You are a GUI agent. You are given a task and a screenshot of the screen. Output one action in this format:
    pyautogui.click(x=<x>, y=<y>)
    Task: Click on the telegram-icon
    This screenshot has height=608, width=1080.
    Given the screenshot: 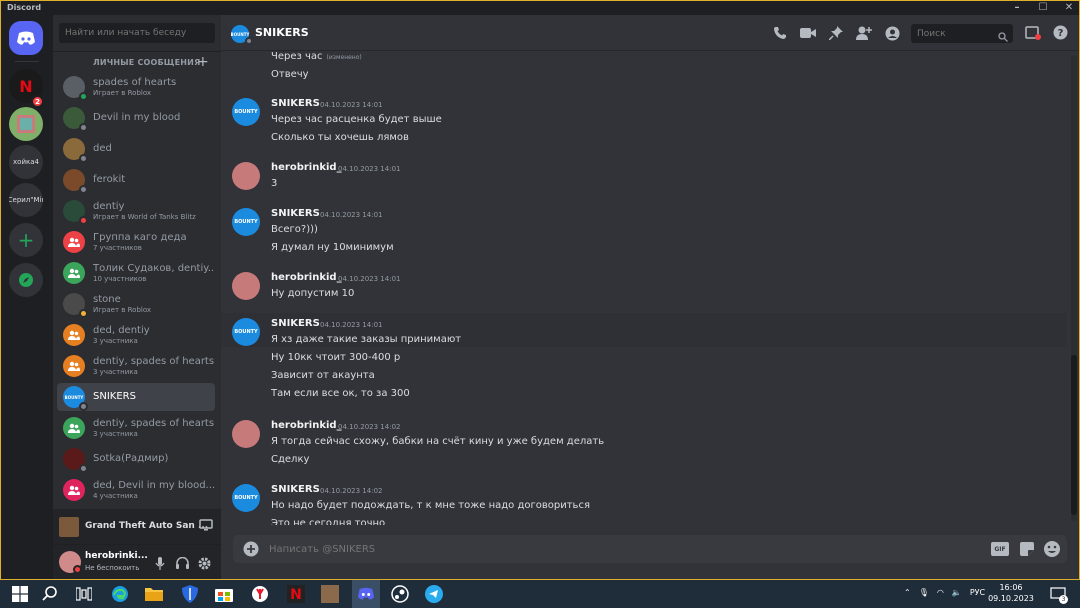 What is the action you would take?
    pyautogui.click(x=434, y=594)
    